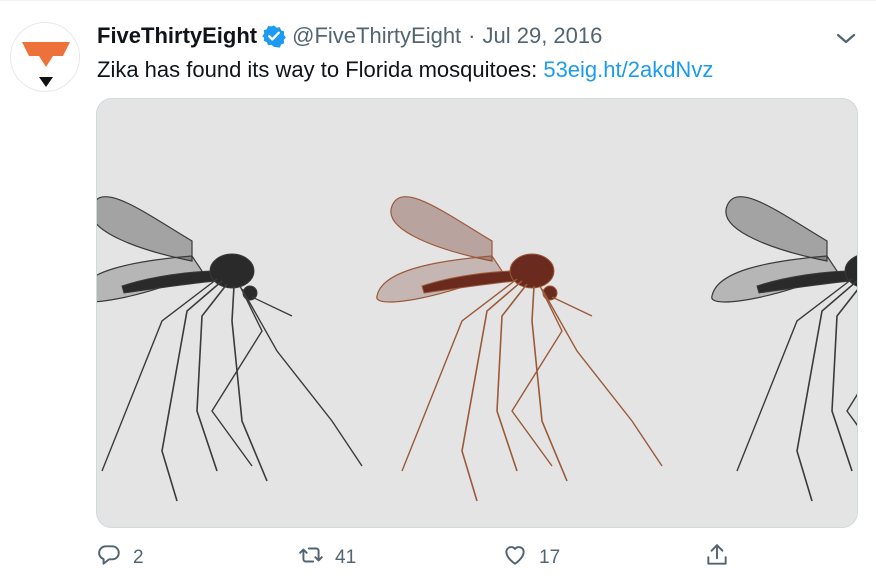 The image size is (876, 586). I want to click on tweet-date: Jul 29, 2016, so click(543, 36).